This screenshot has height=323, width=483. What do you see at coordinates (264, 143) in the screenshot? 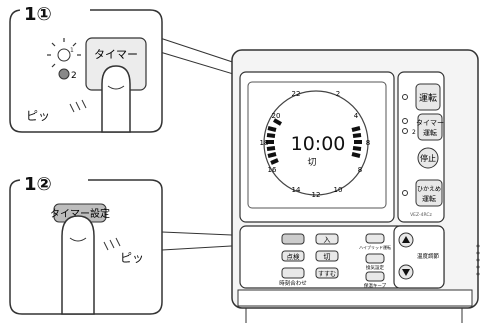
I see `dial-number: 18` at bounding box center [264, 143].